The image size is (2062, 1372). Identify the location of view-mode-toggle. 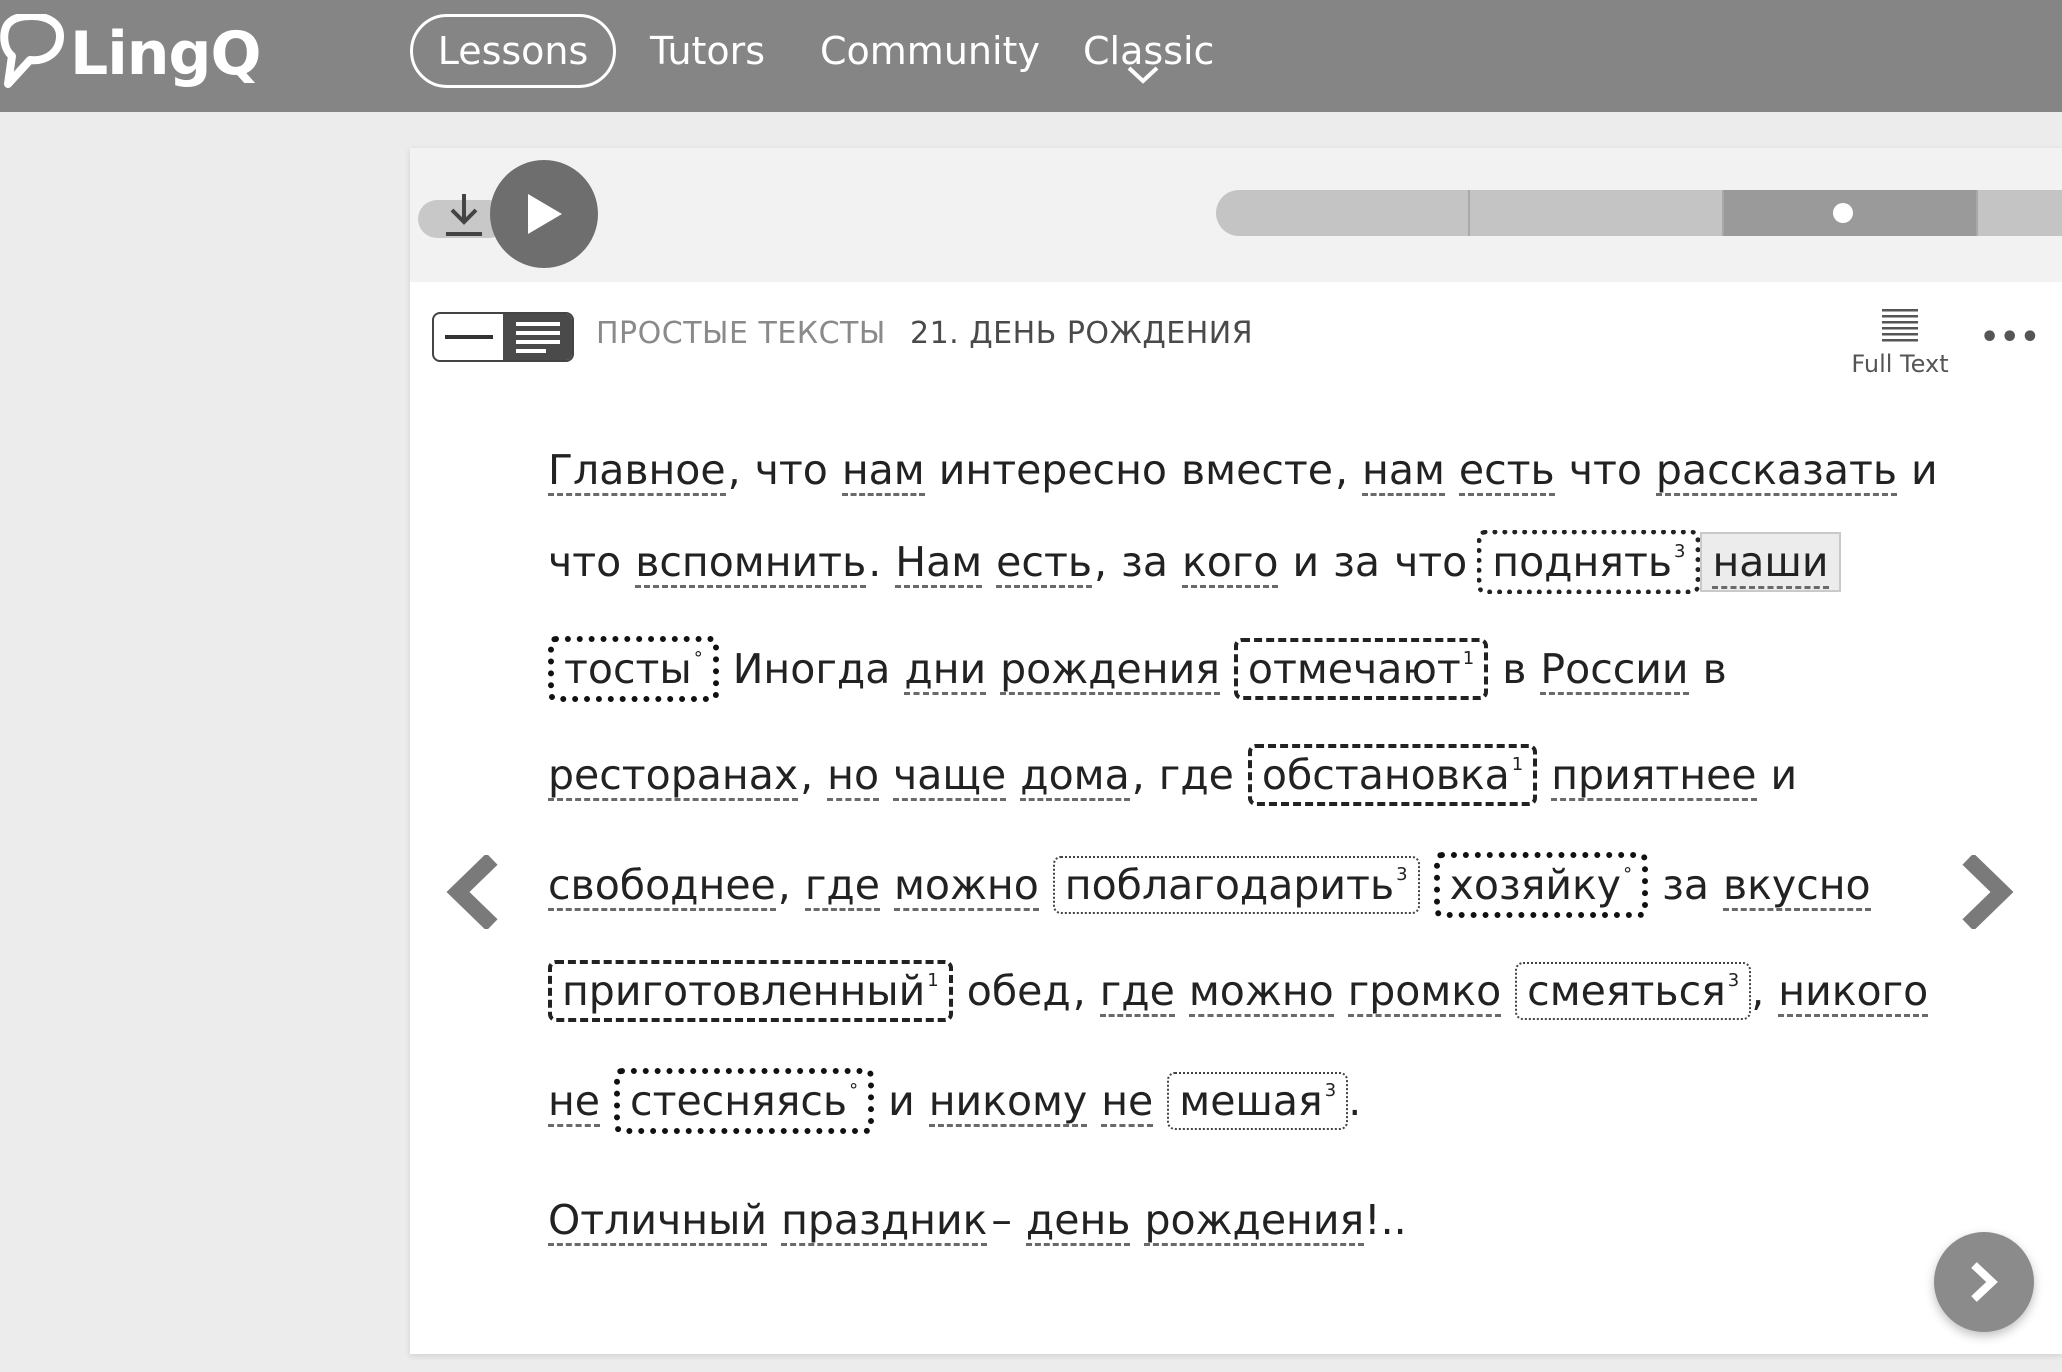
(503, 337).